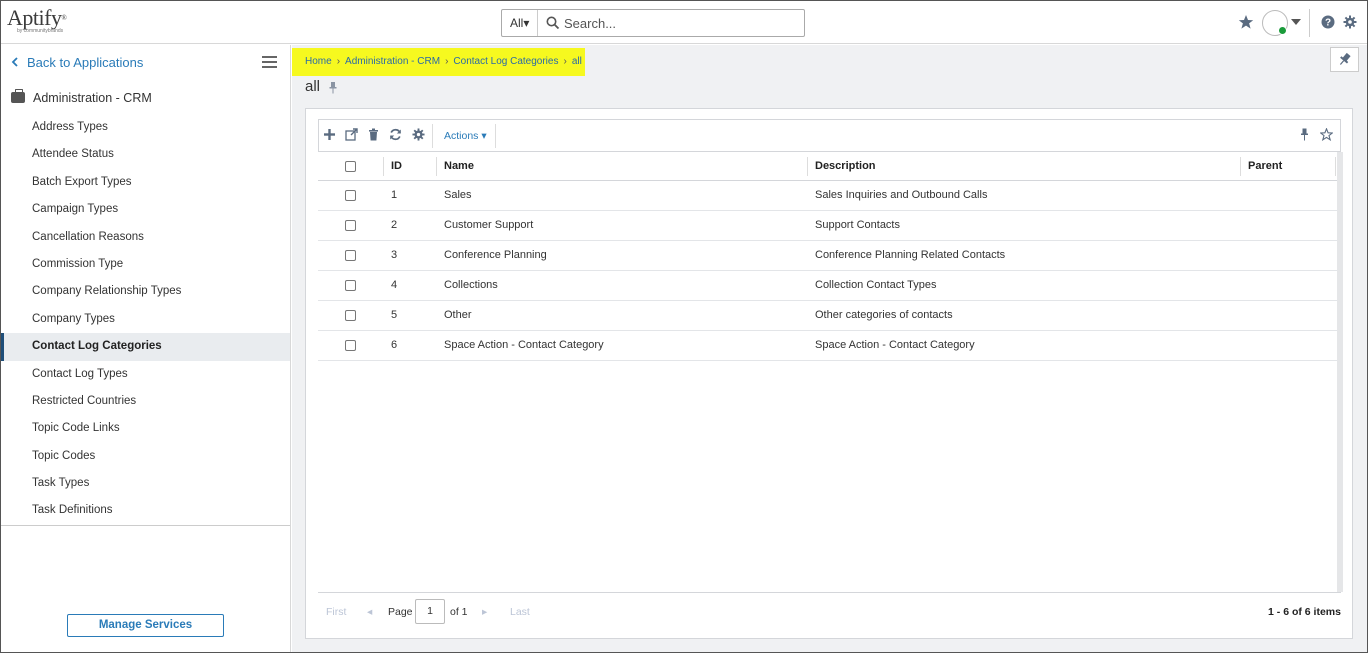  I want to click on search-scope-dropdown: All▾, so click(520, 23).